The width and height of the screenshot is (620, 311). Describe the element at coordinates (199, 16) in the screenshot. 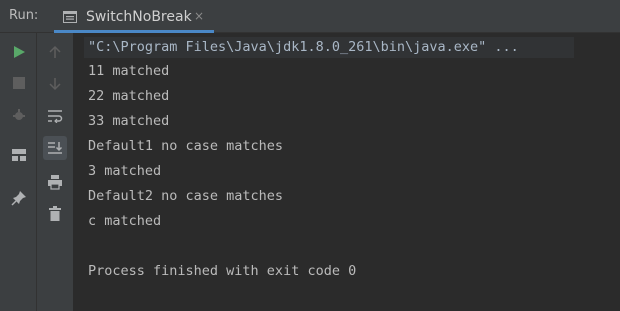

I see `close-icon: ×` at that location.